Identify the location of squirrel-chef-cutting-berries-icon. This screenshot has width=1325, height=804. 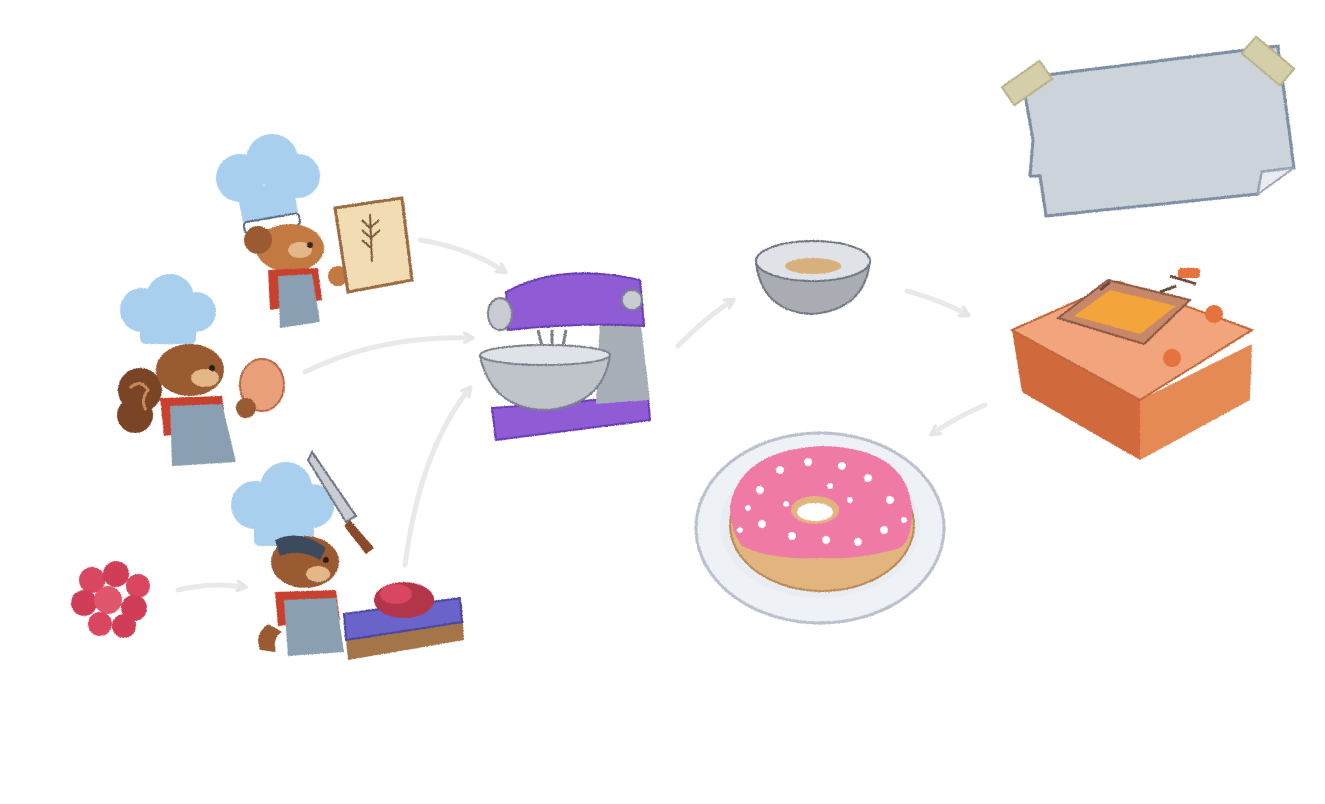
(347, 555).